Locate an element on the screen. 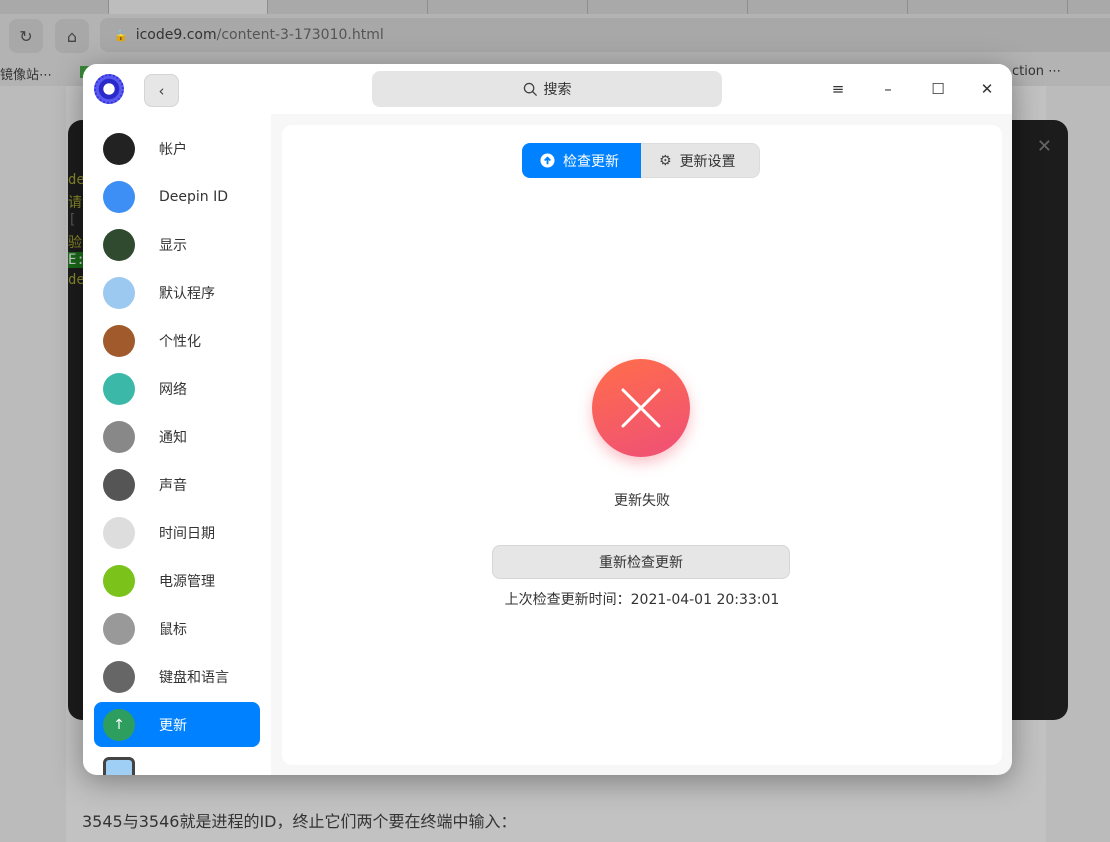  sidebar-item-partial is located at coordinates (177, 762).